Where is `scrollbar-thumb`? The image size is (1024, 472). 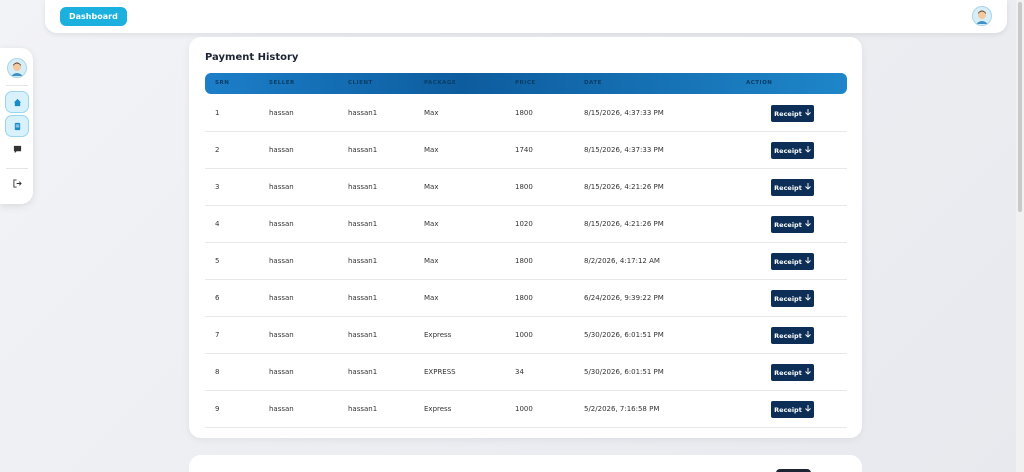
scrollbar-thumb is located at coordinates (1020, 107).